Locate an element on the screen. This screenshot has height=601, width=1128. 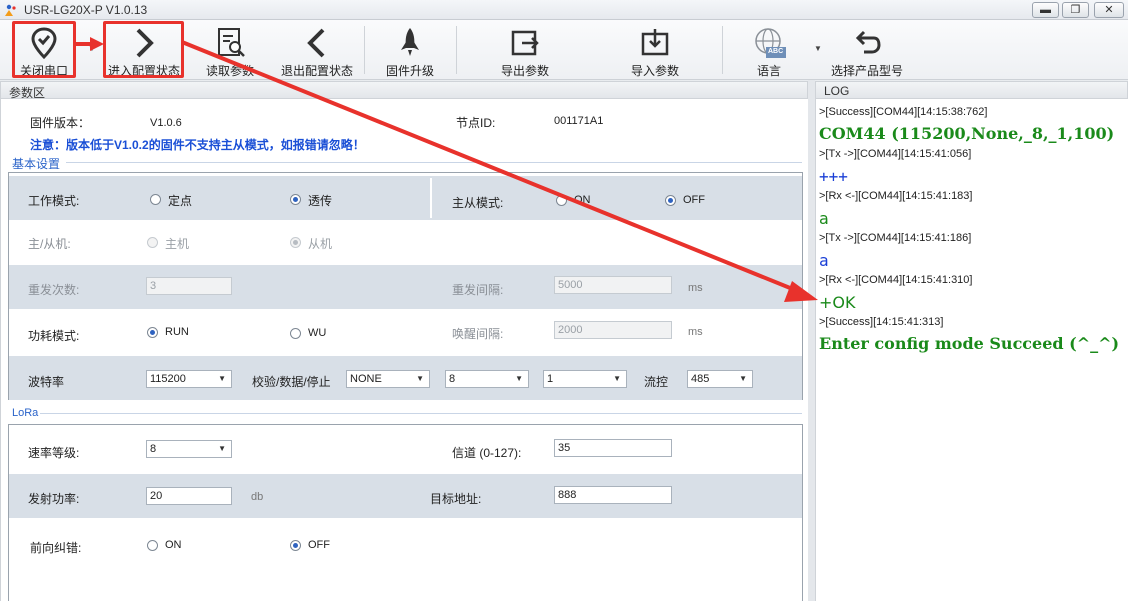
lora-group-title: LoRa is located at coordinates (25, 413).